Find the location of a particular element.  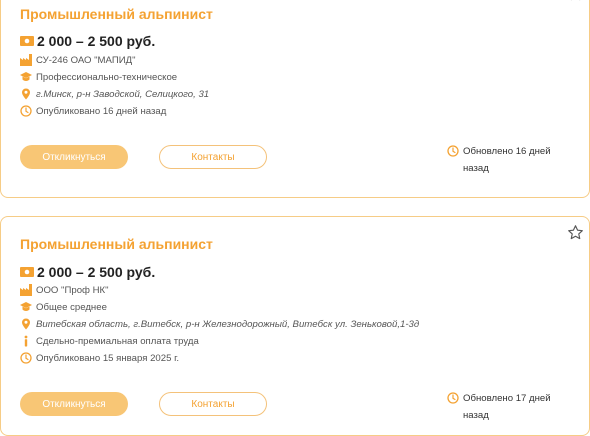

company-name: ООО "Проф НК" is located at coordinates (72, 290).